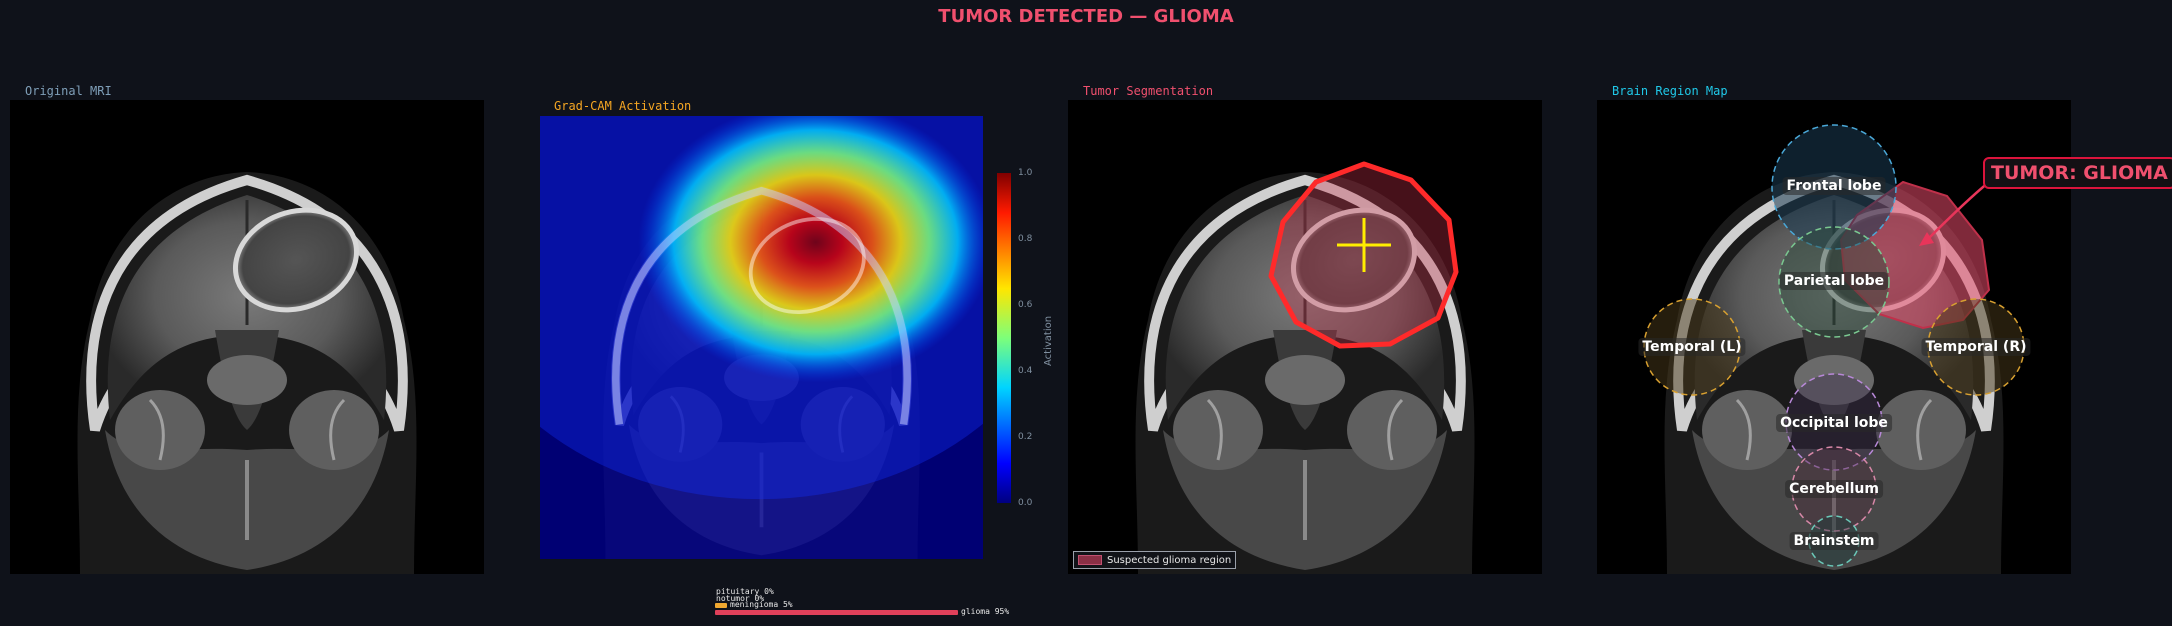 The height and width of the screenshot is (626, 2172). What do you see at coordinates (623, 106) in the screenshot?
I see `gradcam-panel-title: Grad-CAM Activation` at bounding box center [623, 106].